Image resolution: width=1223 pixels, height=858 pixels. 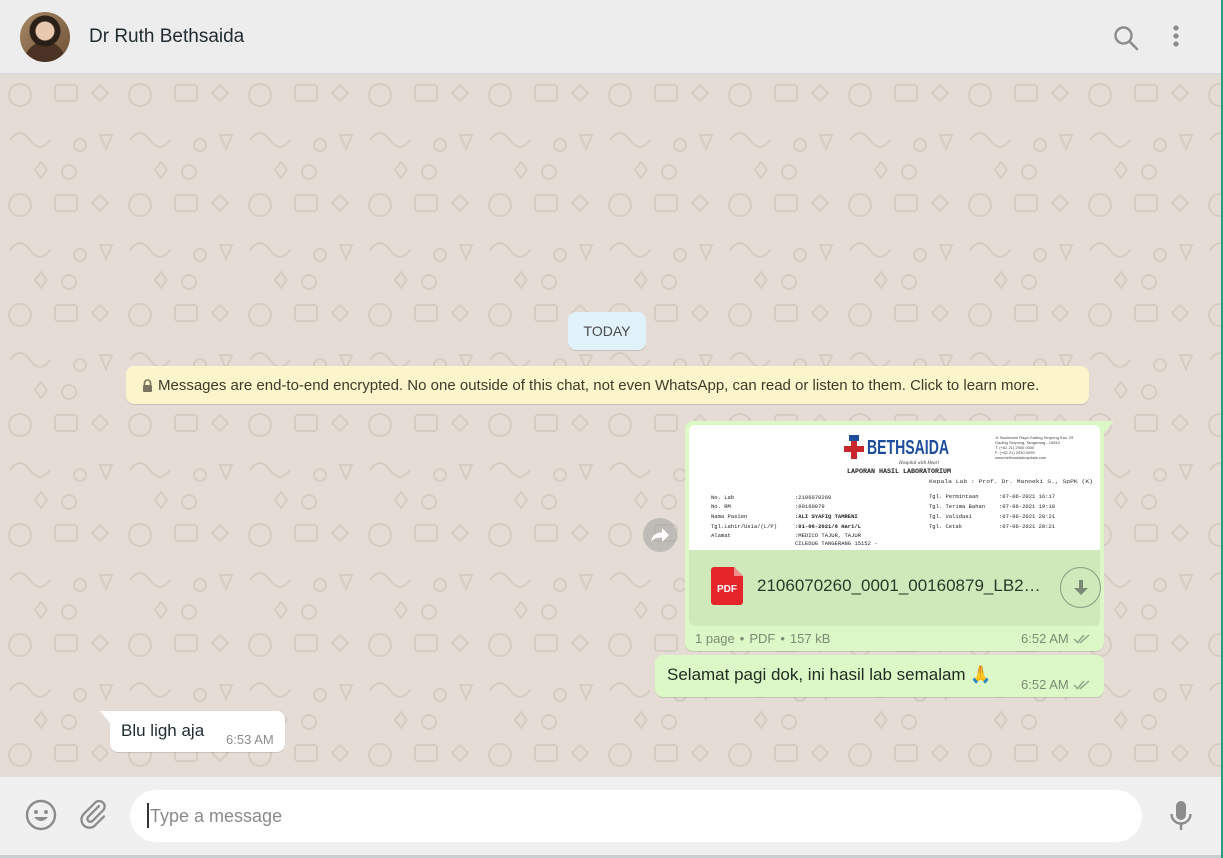 I want to click on field-value: :07-06-2021 19:18, so click(x=1027, y=506).